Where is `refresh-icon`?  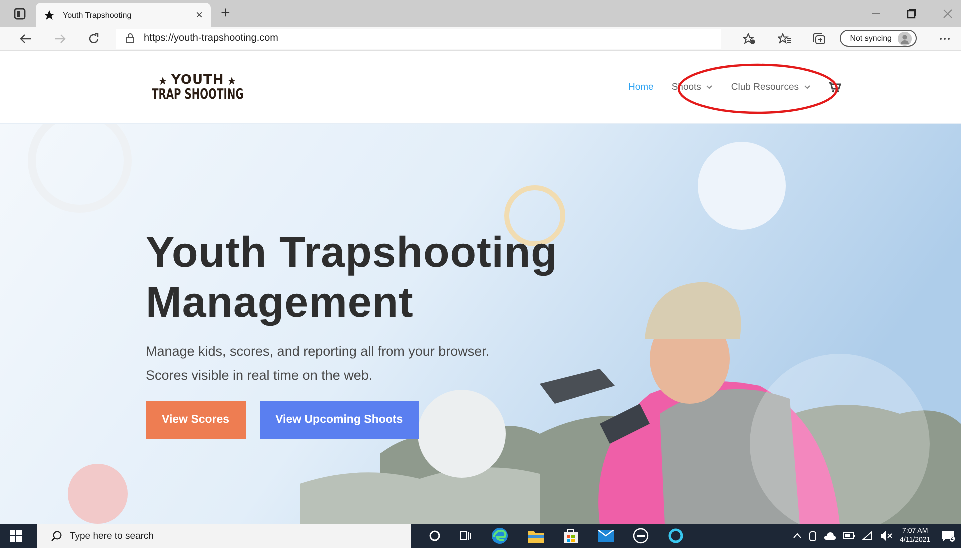 refresh-icon is located at coordinates (94, 38).